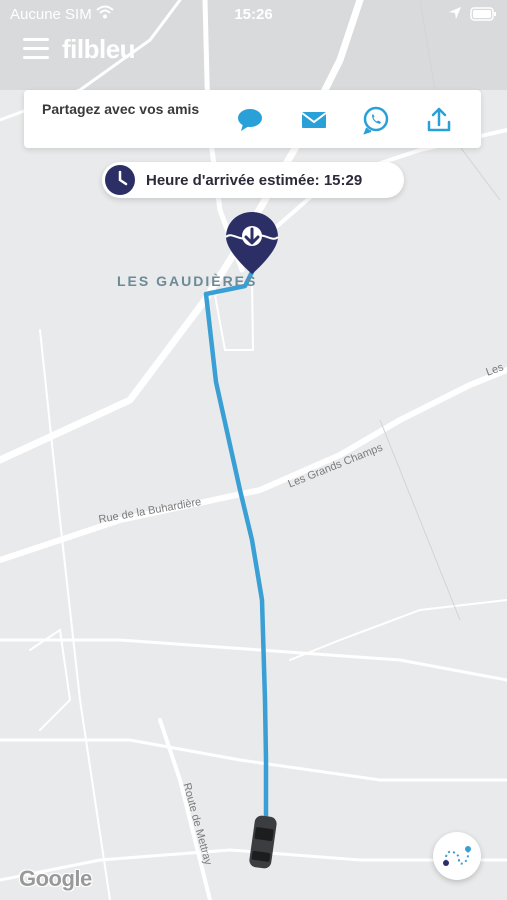 This screenshot has height=900, width=507. What do you see at coordinates (439, 120) in the screenshot?
I see `upload-share-icon` at bounding box center [439, 120].